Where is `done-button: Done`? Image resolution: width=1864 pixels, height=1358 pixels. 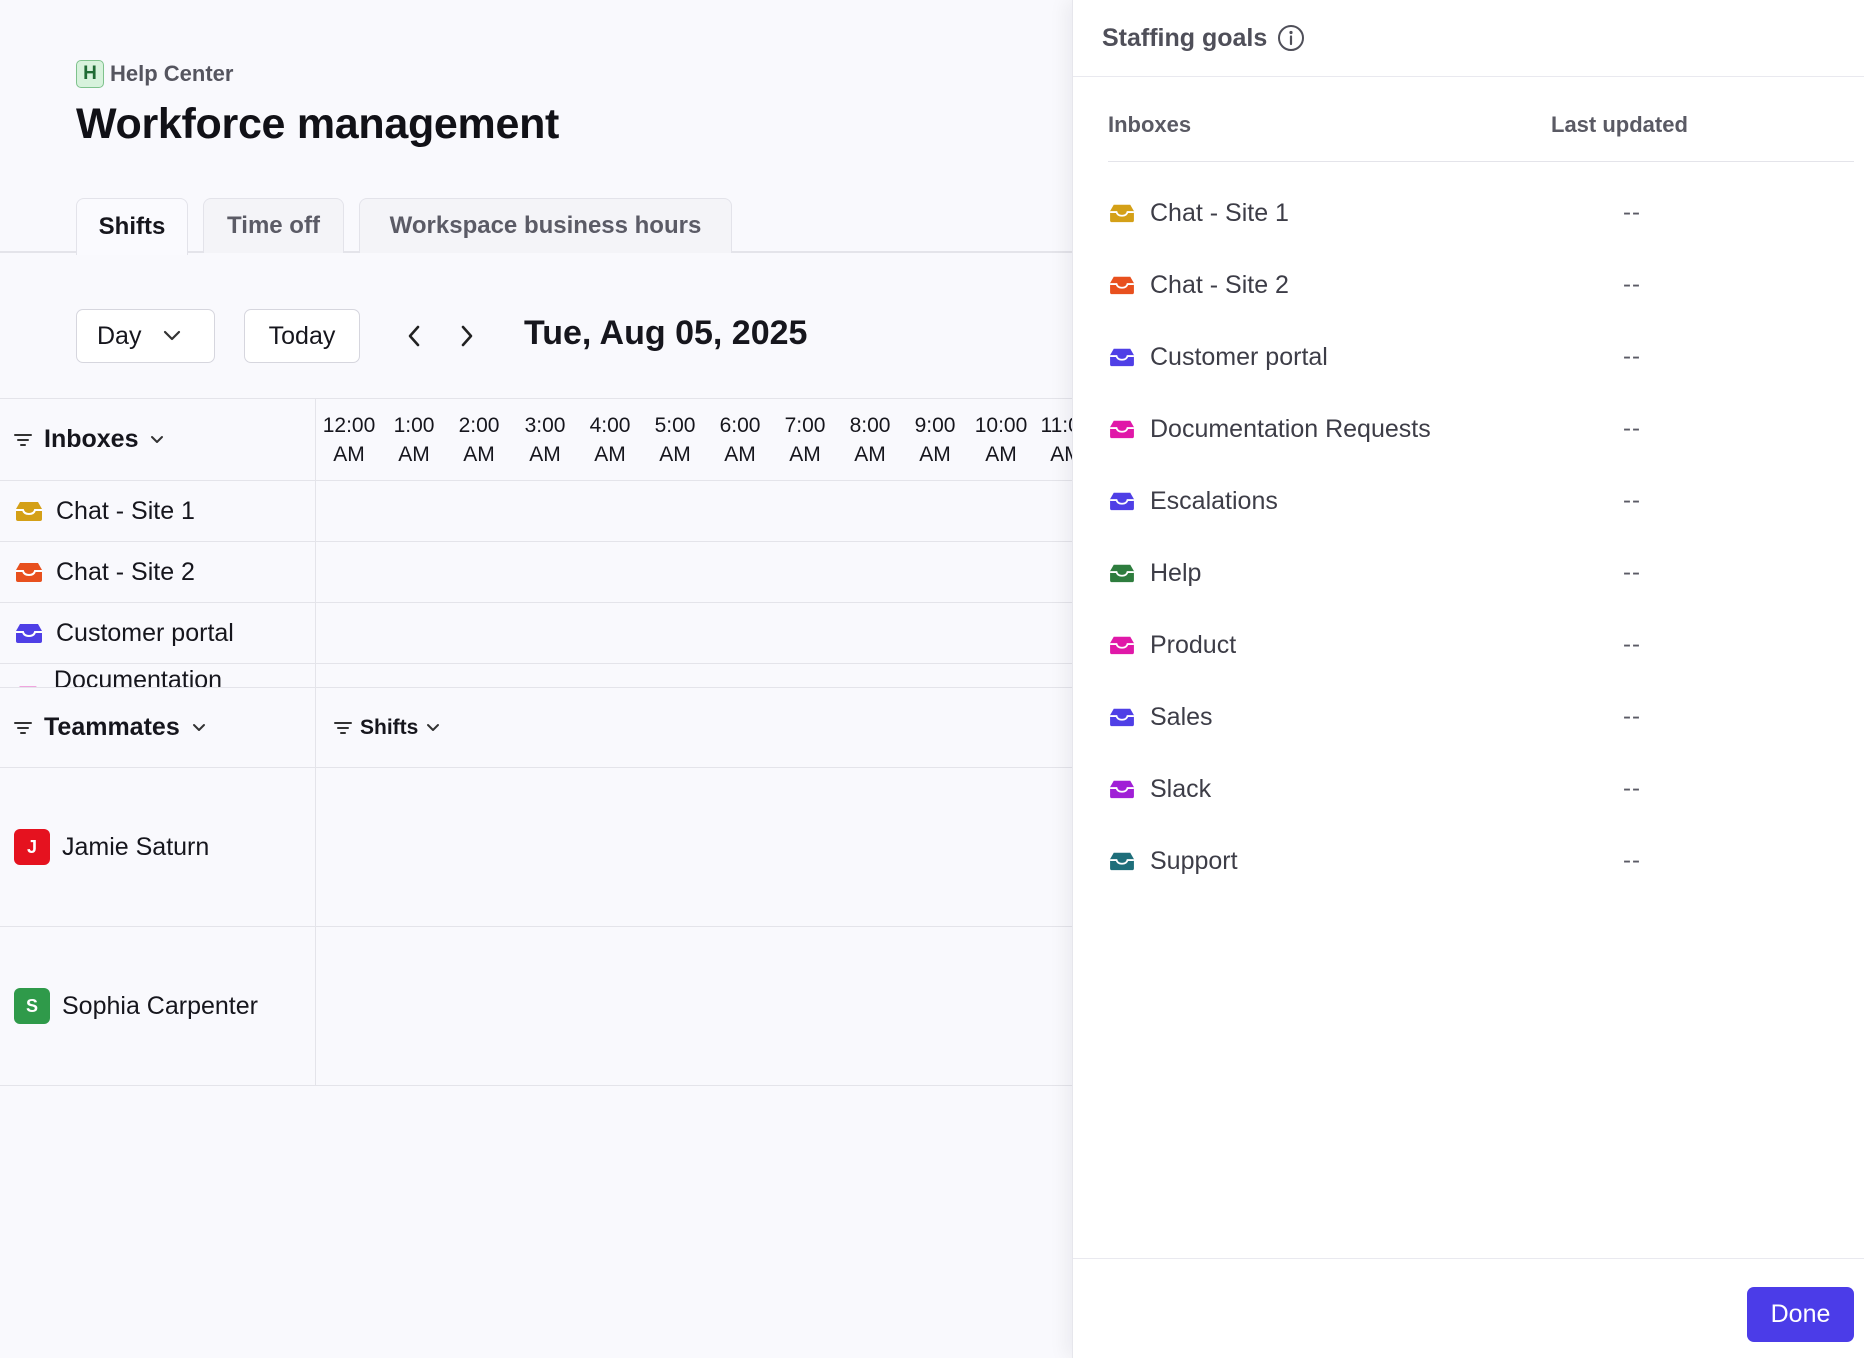 done-button: Done is located at coordinates (1800, 1314).